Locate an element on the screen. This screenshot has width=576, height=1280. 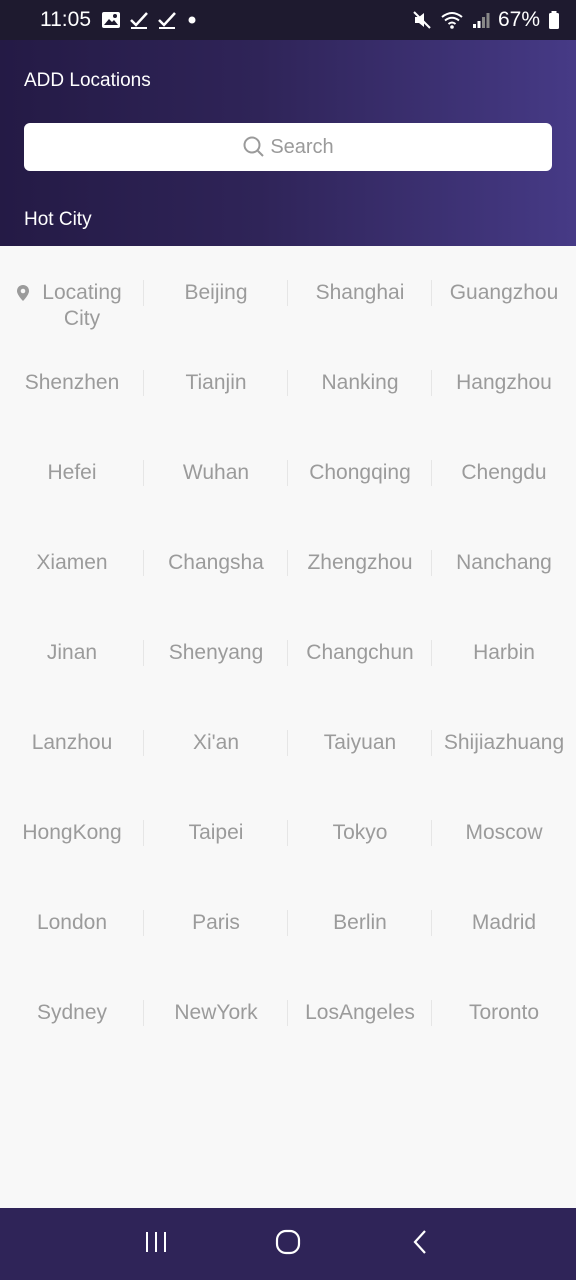
city-item: Shenzhen is located at coordinates (72, 405).